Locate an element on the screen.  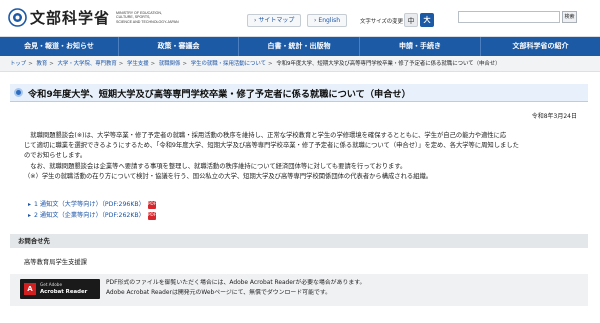
list-item: ▸ 2 通知文（企業等向け）（PDF:262KB） PDF is located at coordinates (92, 215).